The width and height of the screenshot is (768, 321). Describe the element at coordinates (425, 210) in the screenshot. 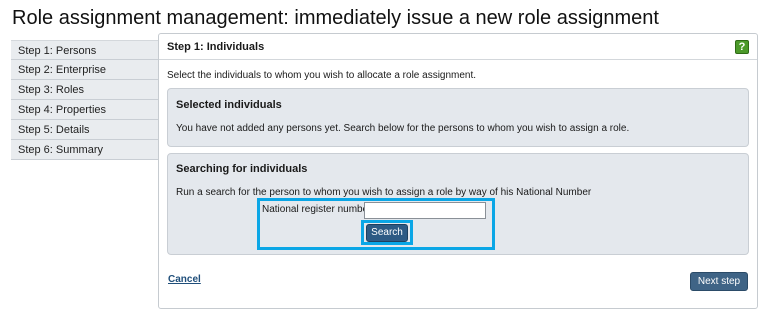

I see `national-register-number-input` at that location.